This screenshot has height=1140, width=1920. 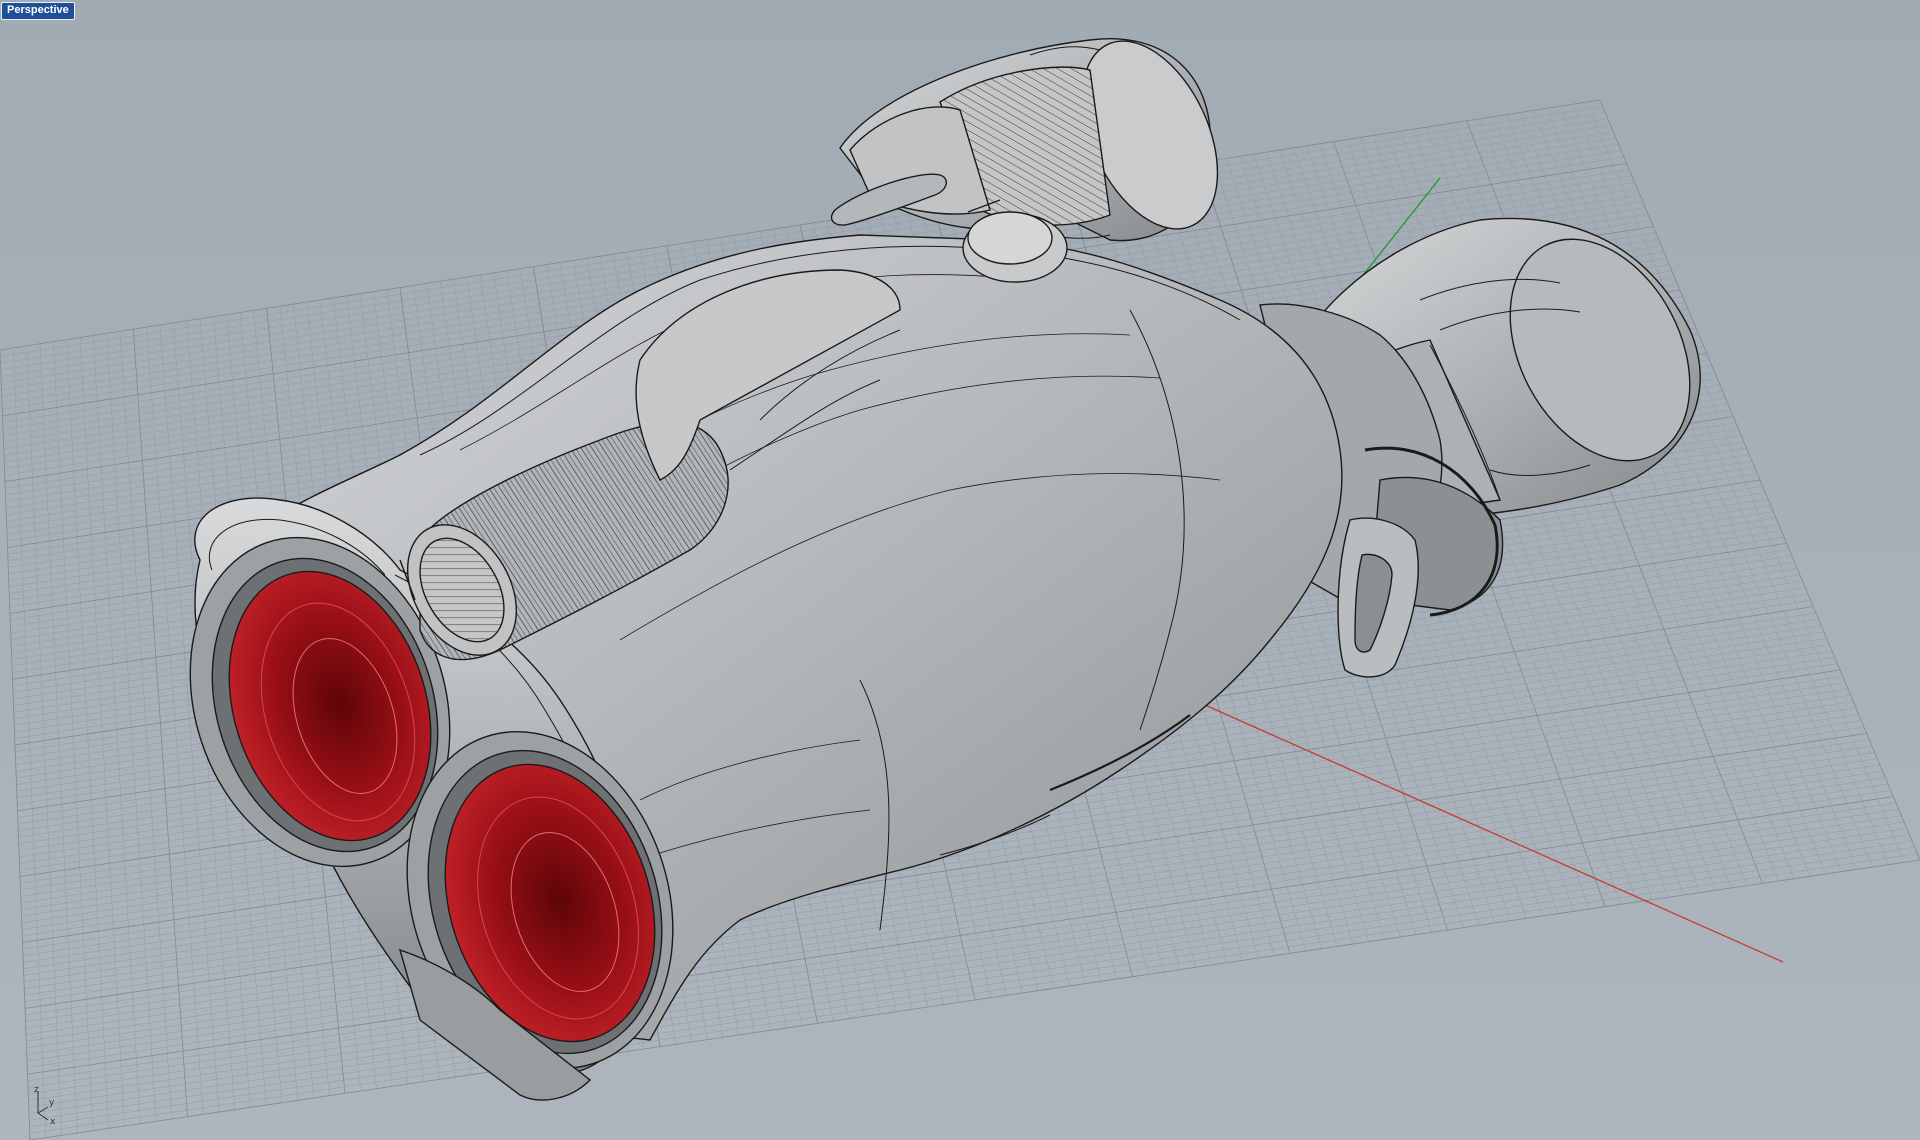 I want to click on widget-x-label: x, so click(x=53, y=1122).